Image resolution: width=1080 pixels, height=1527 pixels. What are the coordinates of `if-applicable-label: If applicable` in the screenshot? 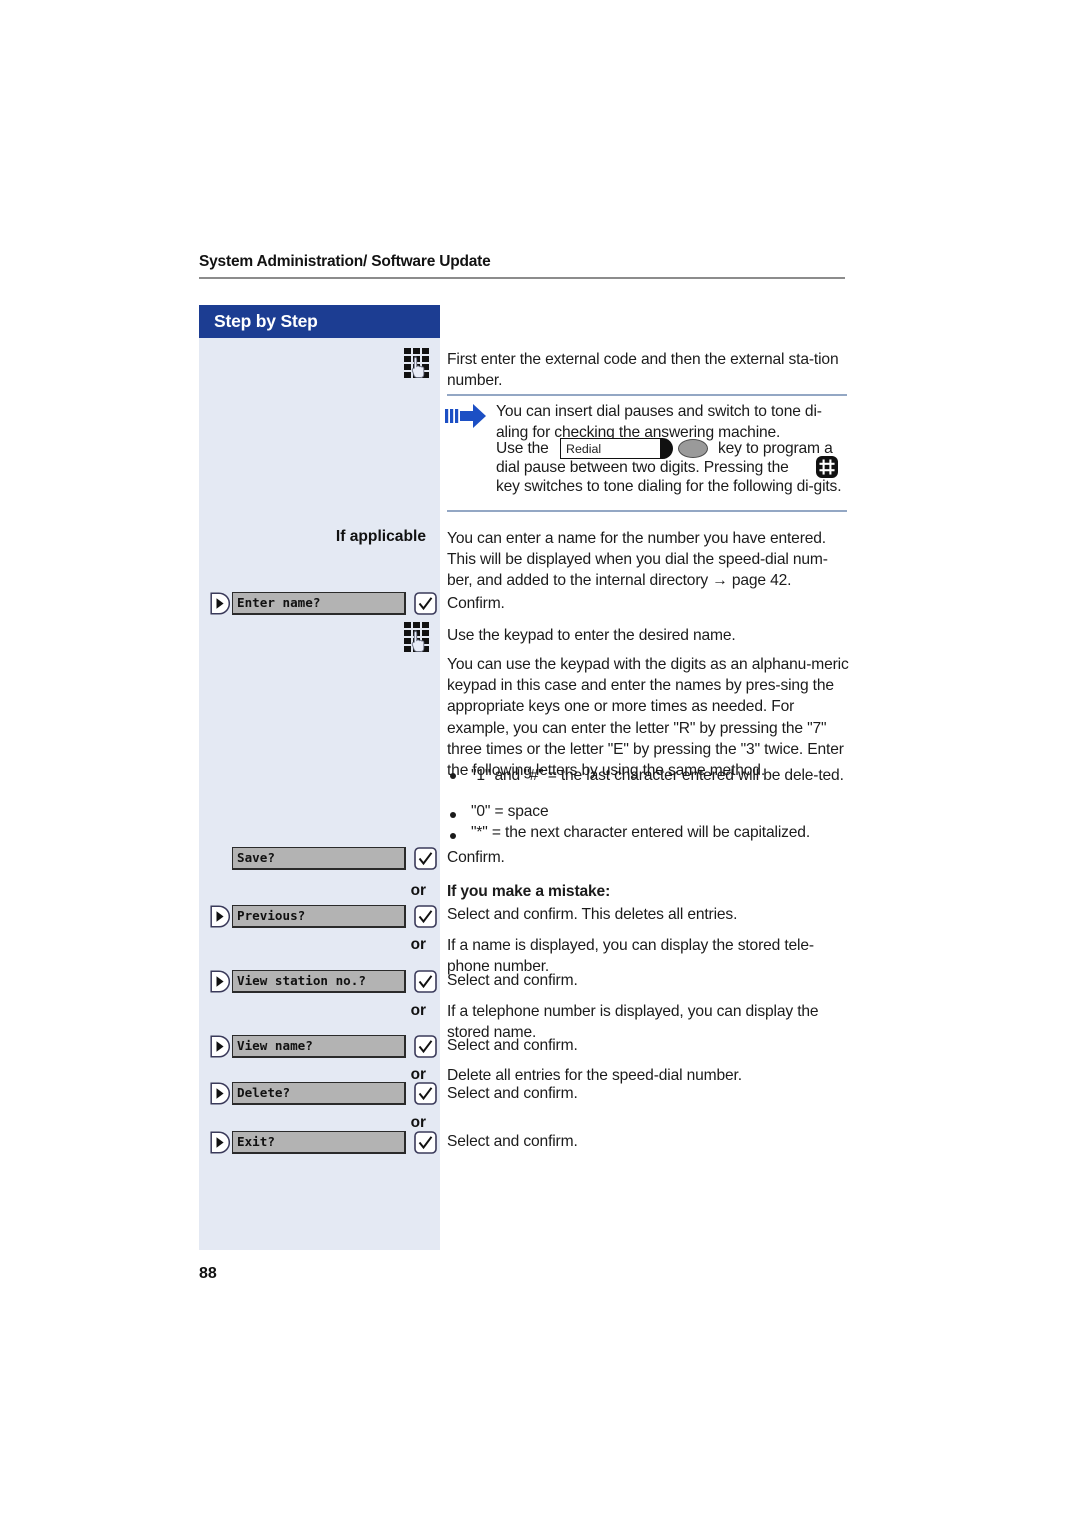 It's located at (380, 536).